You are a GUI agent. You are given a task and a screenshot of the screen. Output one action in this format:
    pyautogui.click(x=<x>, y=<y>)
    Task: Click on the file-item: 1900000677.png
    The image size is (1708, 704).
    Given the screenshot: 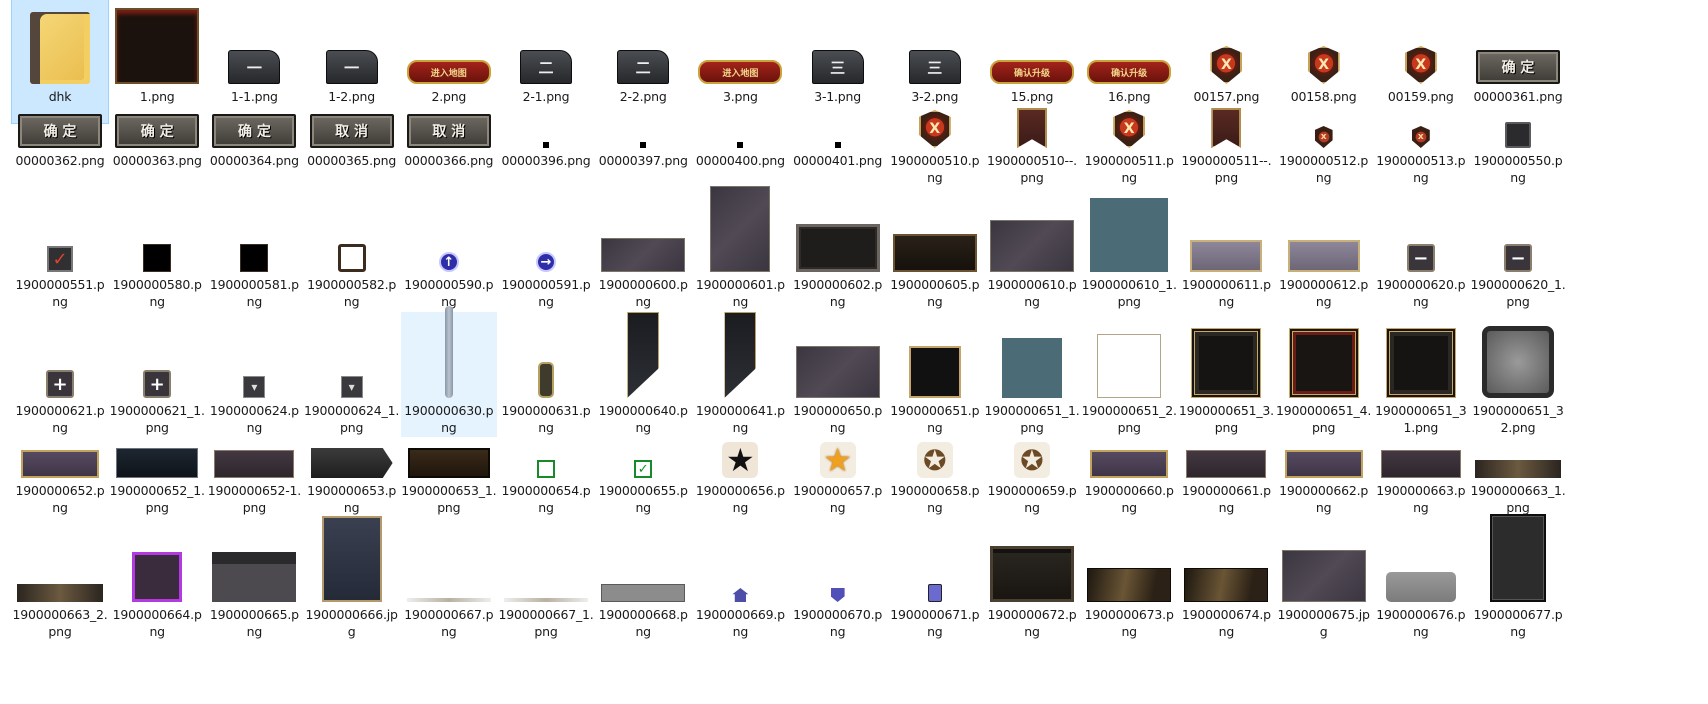 What is the action you would take?
    pyautogui.click(x=1518, y=577)
    